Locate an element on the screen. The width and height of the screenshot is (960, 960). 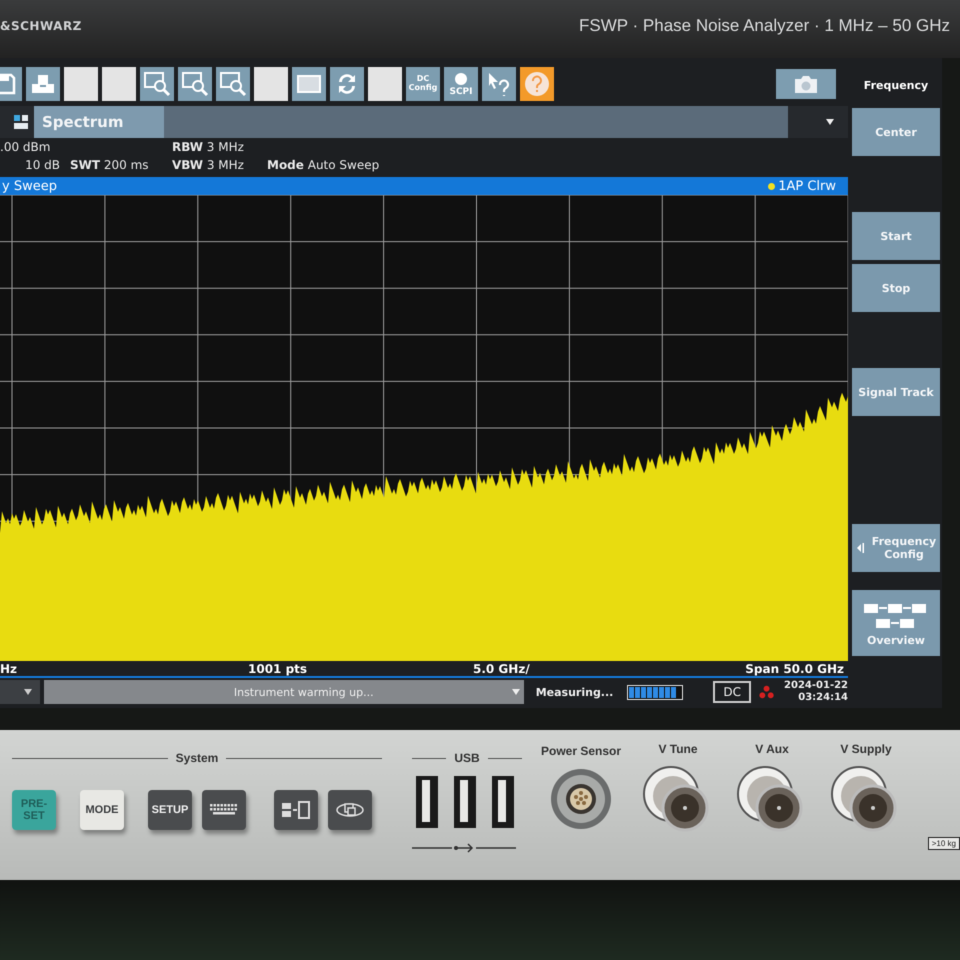
overview-button: Overview is located at coordinates (896, 623).